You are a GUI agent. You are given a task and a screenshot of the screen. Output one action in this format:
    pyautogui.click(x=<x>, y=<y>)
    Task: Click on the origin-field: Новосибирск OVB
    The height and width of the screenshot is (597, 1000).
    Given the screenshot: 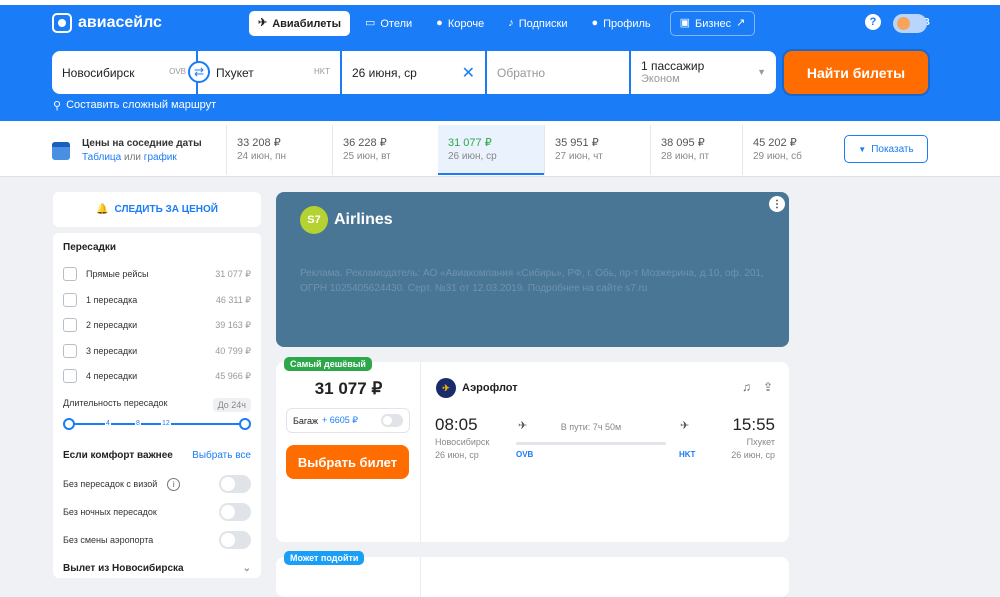 What is the action you would take?
    pyautogui.click(x=124, y=72)
    